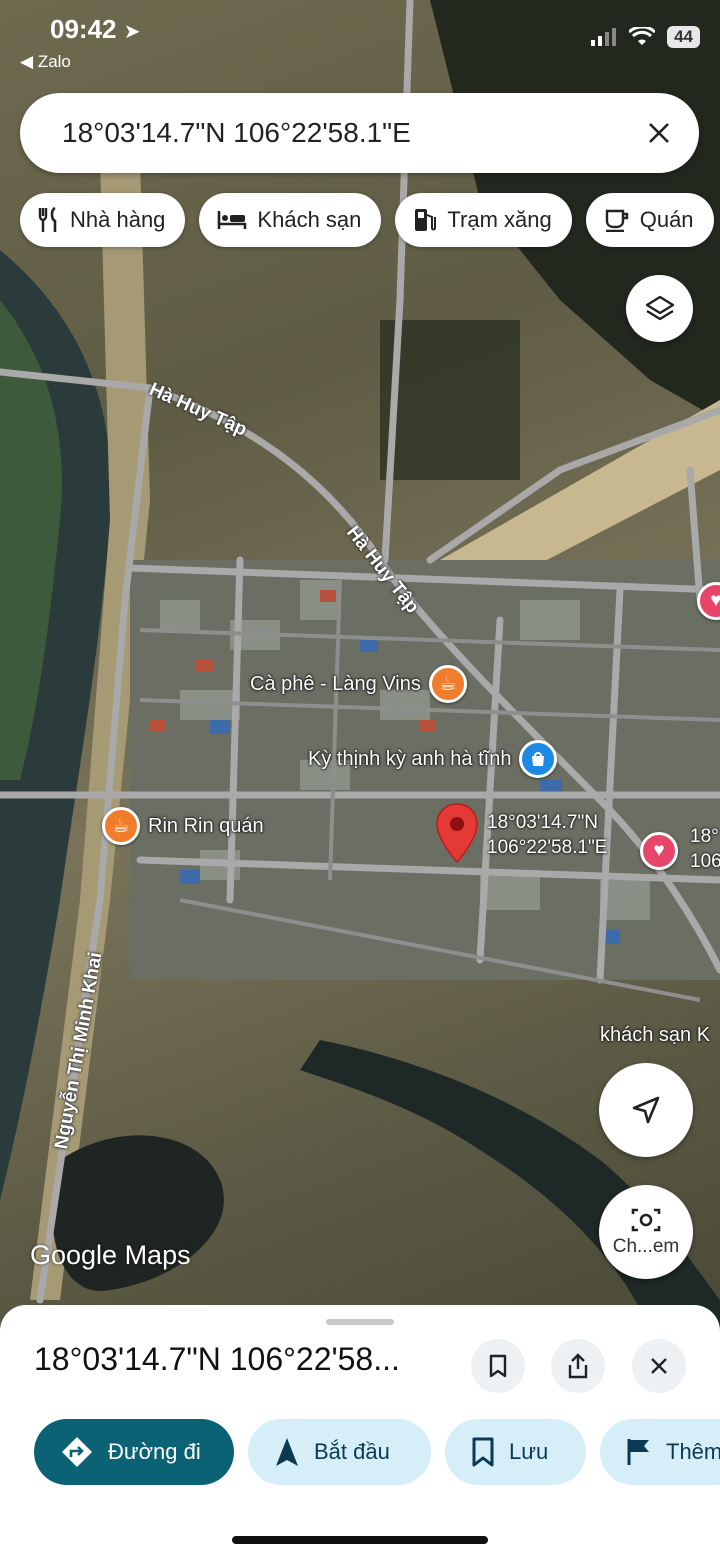 This screenshot has width=720, height=1557. I want to click on action-label: Lưu, so click(529, 1451).